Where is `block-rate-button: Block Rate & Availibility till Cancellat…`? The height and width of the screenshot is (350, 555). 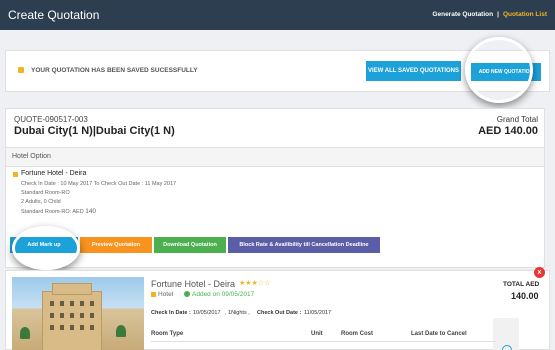 block-rate-button: Block Rate & Availibility till Cancellat… is located at coordinates (304, 245).